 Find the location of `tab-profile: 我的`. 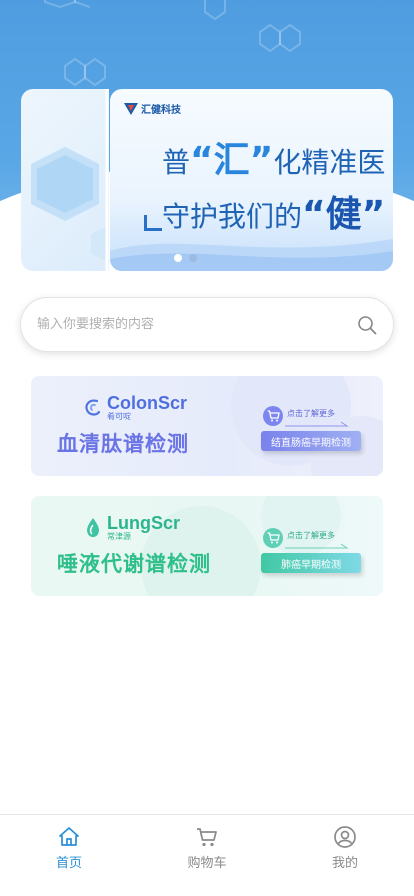

tab-profile: 我的 is located at coordinates (345, 855).